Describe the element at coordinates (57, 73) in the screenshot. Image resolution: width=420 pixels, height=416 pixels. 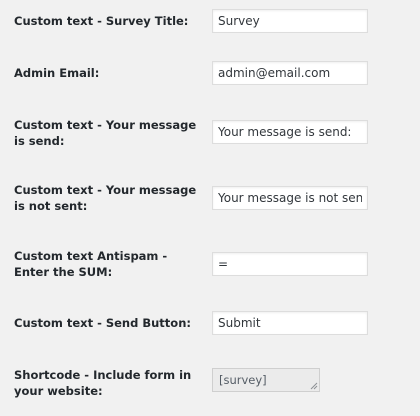
I see `admin-email-label: Admin Email:` at that location.